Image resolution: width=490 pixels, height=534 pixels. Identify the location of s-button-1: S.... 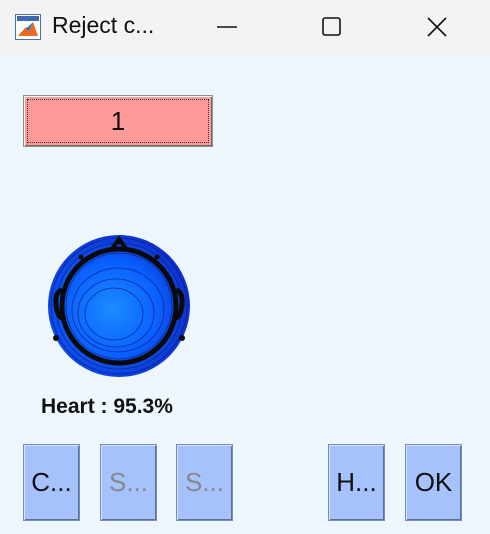
(128, 482).